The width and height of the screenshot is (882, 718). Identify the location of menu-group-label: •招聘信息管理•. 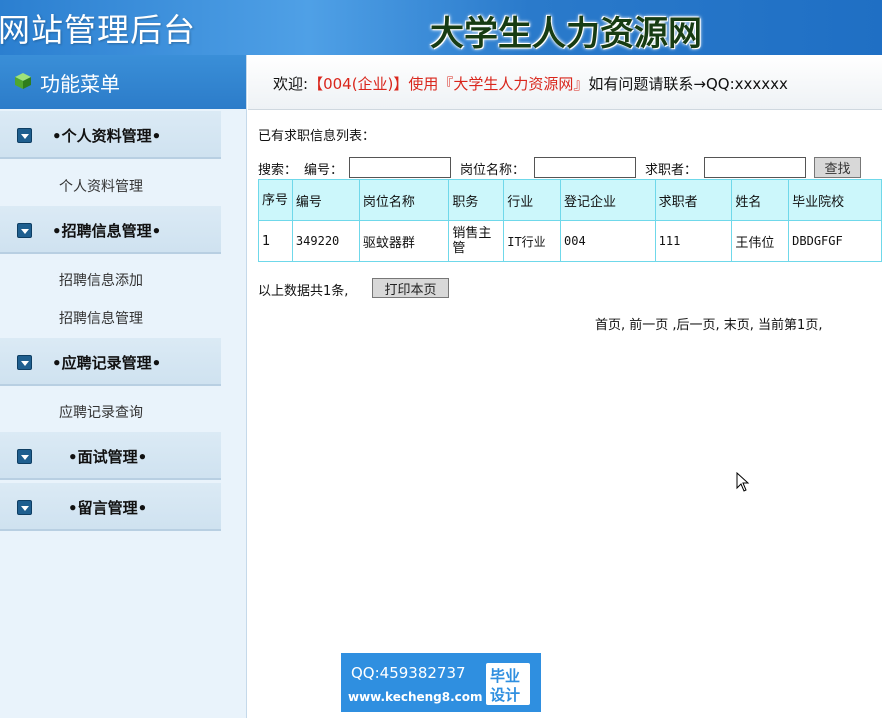
(107, 231).